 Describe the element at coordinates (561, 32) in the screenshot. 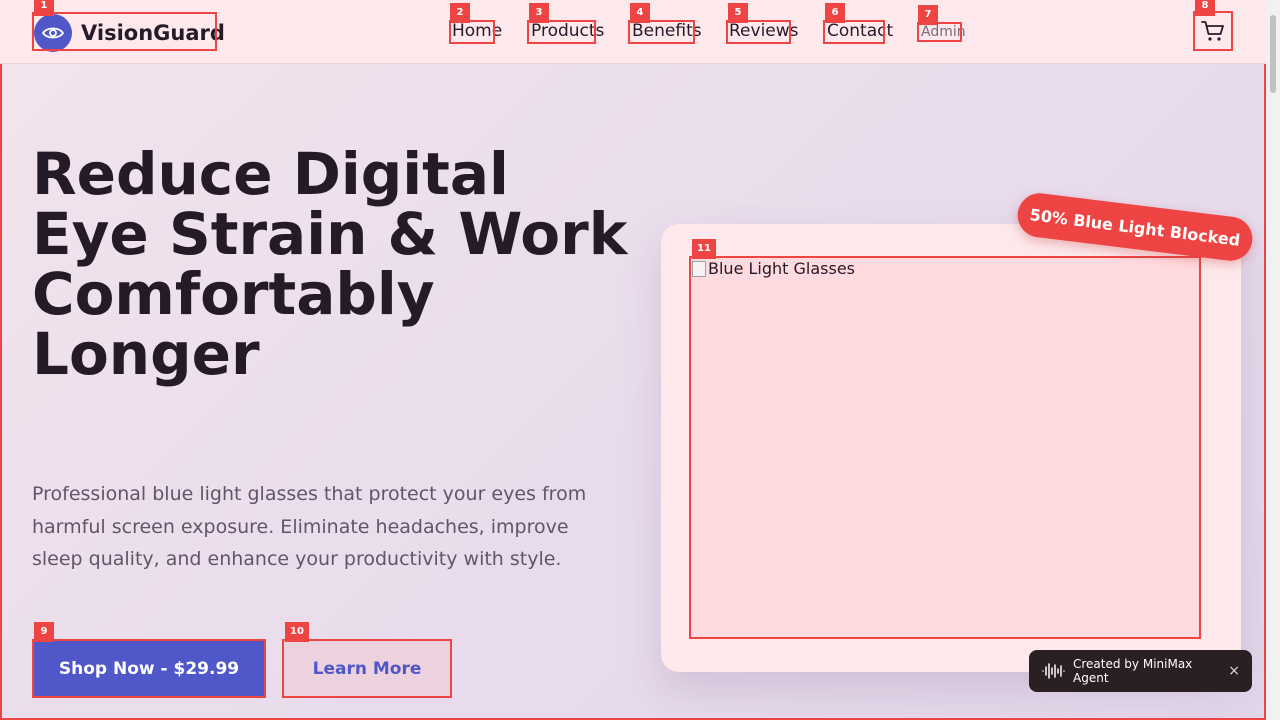

I see `nav-products-highlight` at that location.